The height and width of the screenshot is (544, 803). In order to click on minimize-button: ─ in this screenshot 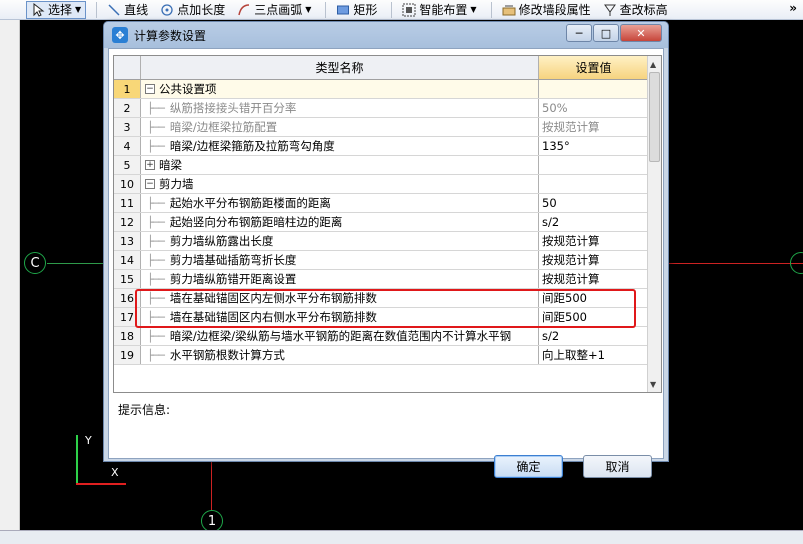, I will do `click(579, 33)`.